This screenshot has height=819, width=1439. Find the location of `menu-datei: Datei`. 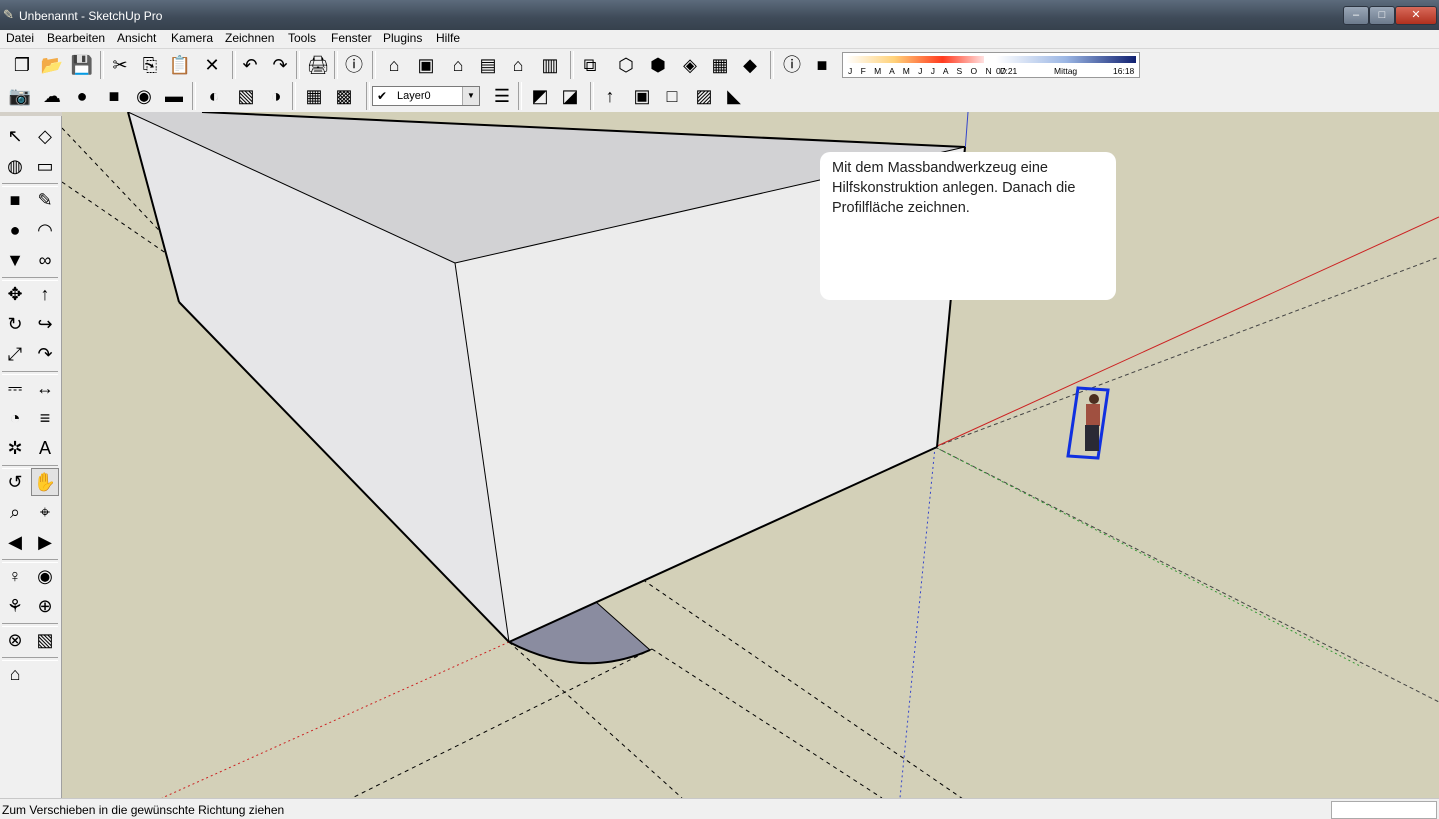

menu-datei: Datei is located at coordinates (20, 38).